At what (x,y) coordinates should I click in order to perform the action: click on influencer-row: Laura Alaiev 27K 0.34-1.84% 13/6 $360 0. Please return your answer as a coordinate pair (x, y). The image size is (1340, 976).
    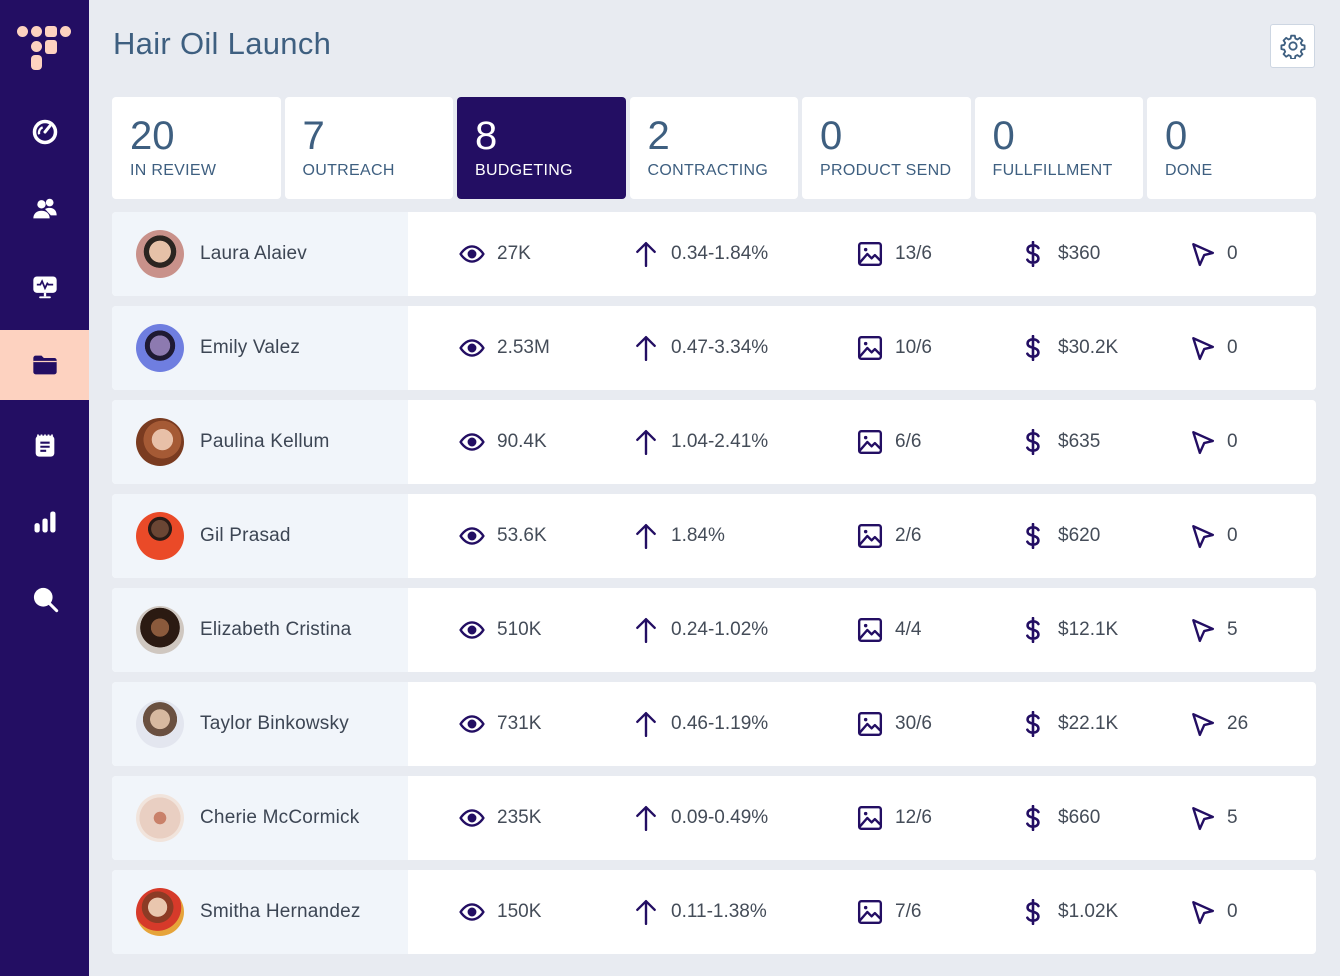
    Looking at the image, I should click on (714, 254).